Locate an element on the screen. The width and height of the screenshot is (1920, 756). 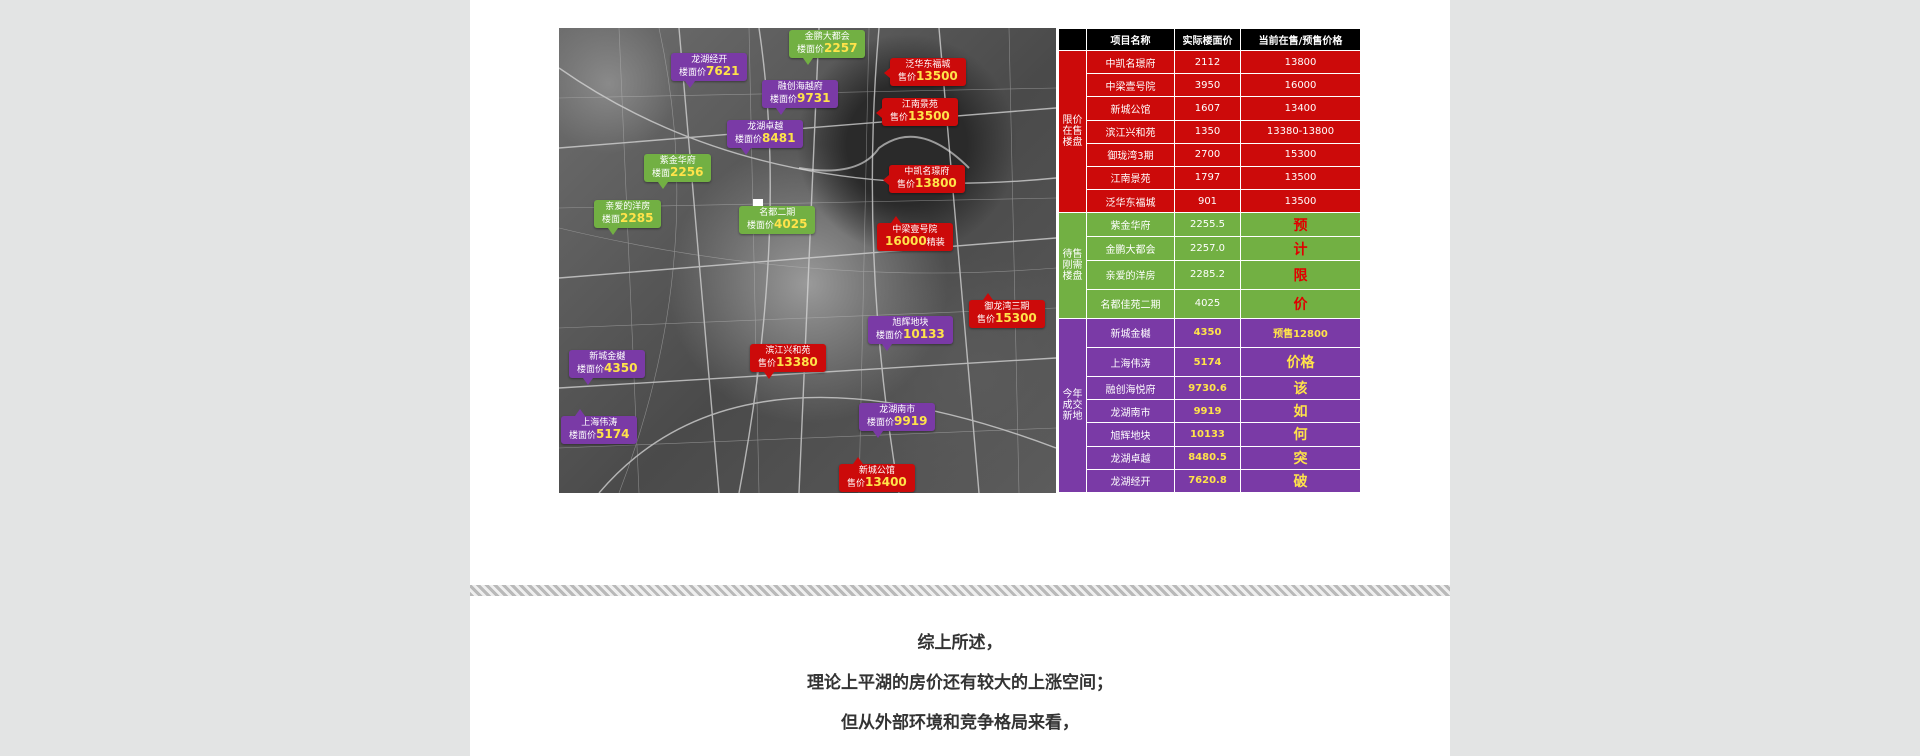
table-header-sale-price: 当前在售/预售价格 is located at coordinates (1300, 39).